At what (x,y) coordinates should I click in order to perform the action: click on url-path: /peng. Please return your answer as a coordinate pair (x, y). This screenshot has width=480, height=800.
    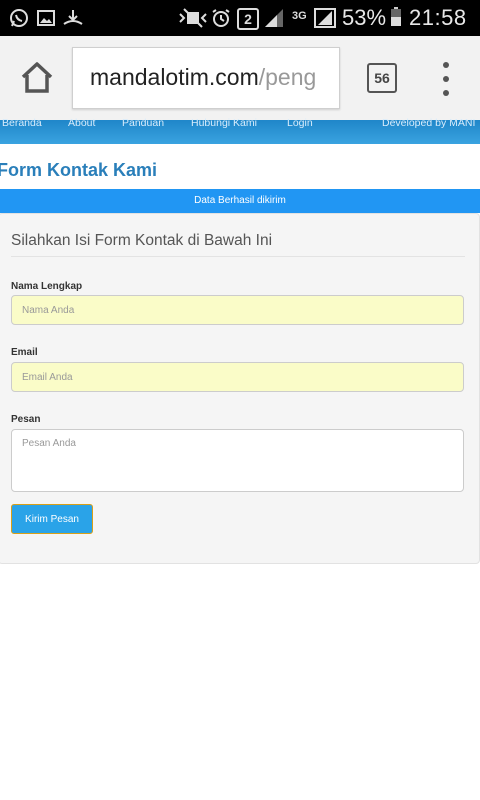
    Looking at the image, I should click on (287, 77).